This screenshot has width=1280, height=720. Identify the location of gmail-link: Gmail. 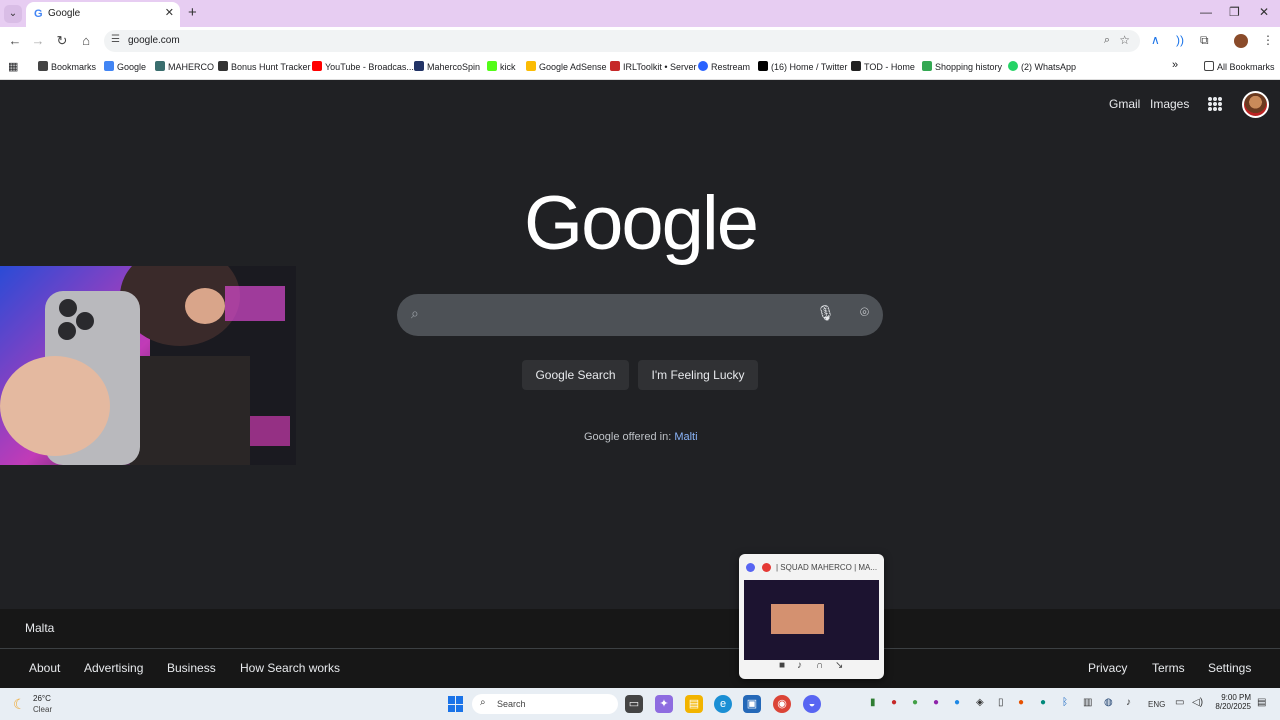
(1124, 104).